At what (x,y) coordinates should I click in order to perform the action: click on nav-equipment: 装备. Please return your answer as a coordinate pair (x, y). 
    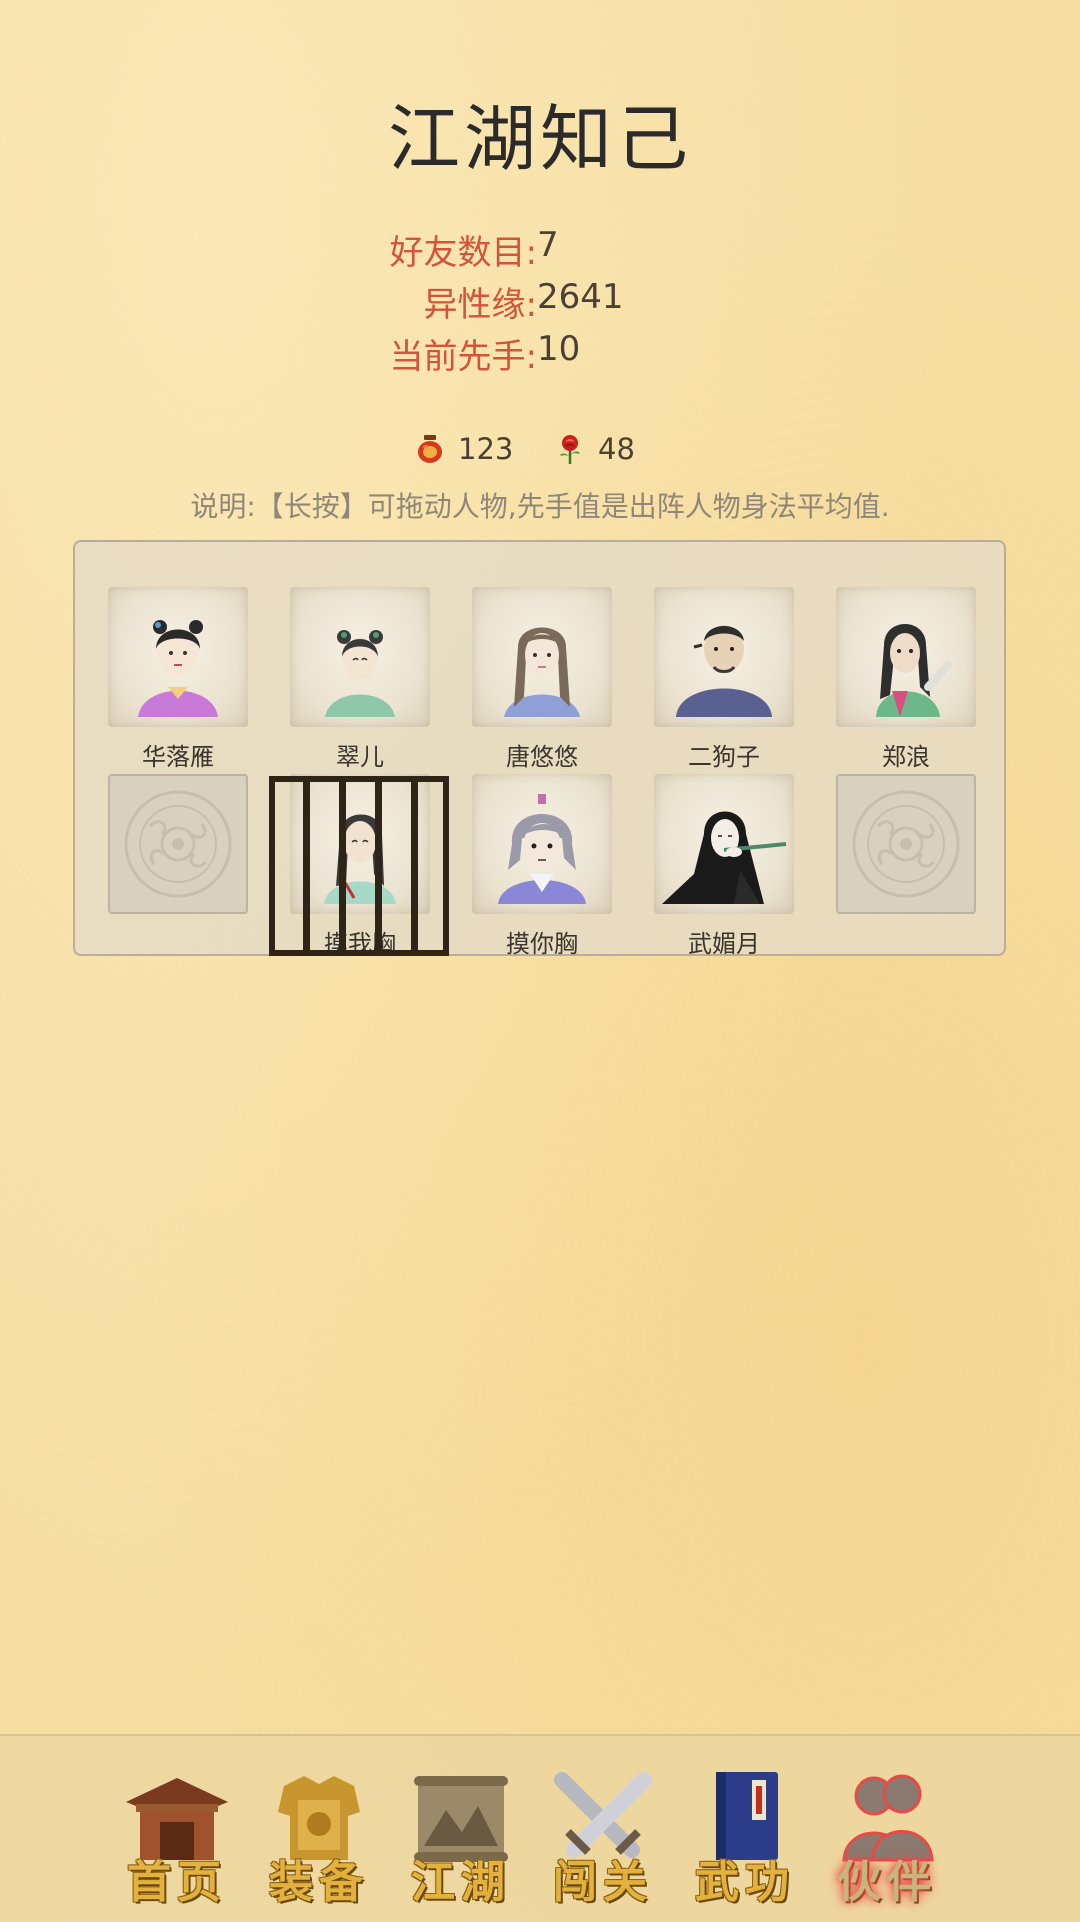
    Looking at the image, I should click on (319, 1837).